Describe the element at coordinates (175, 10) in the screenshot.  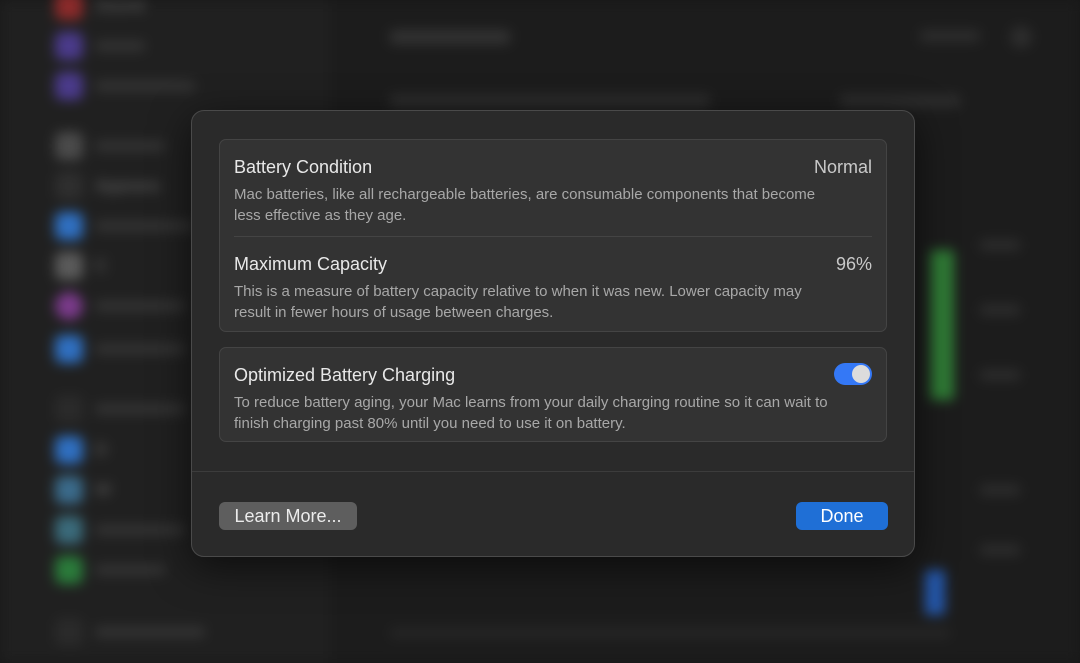
I see `sidebar-item-sound: Sound` at that location.